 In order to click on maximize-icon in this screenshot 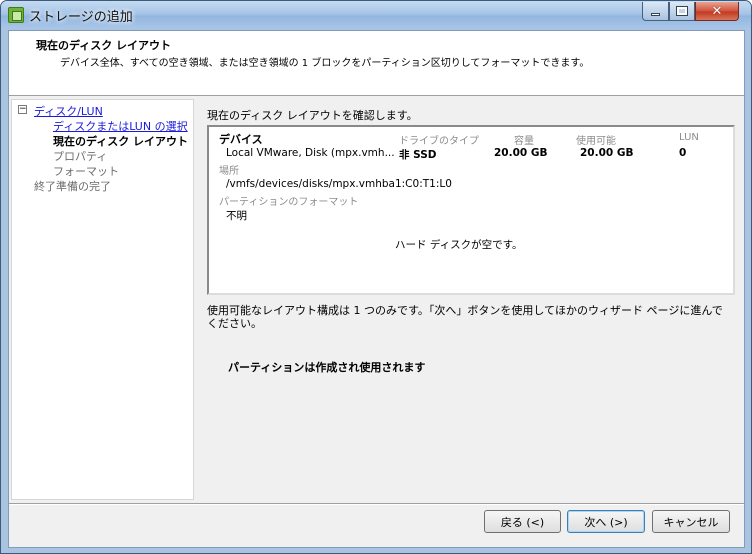, I will do `click(682, 11)`.